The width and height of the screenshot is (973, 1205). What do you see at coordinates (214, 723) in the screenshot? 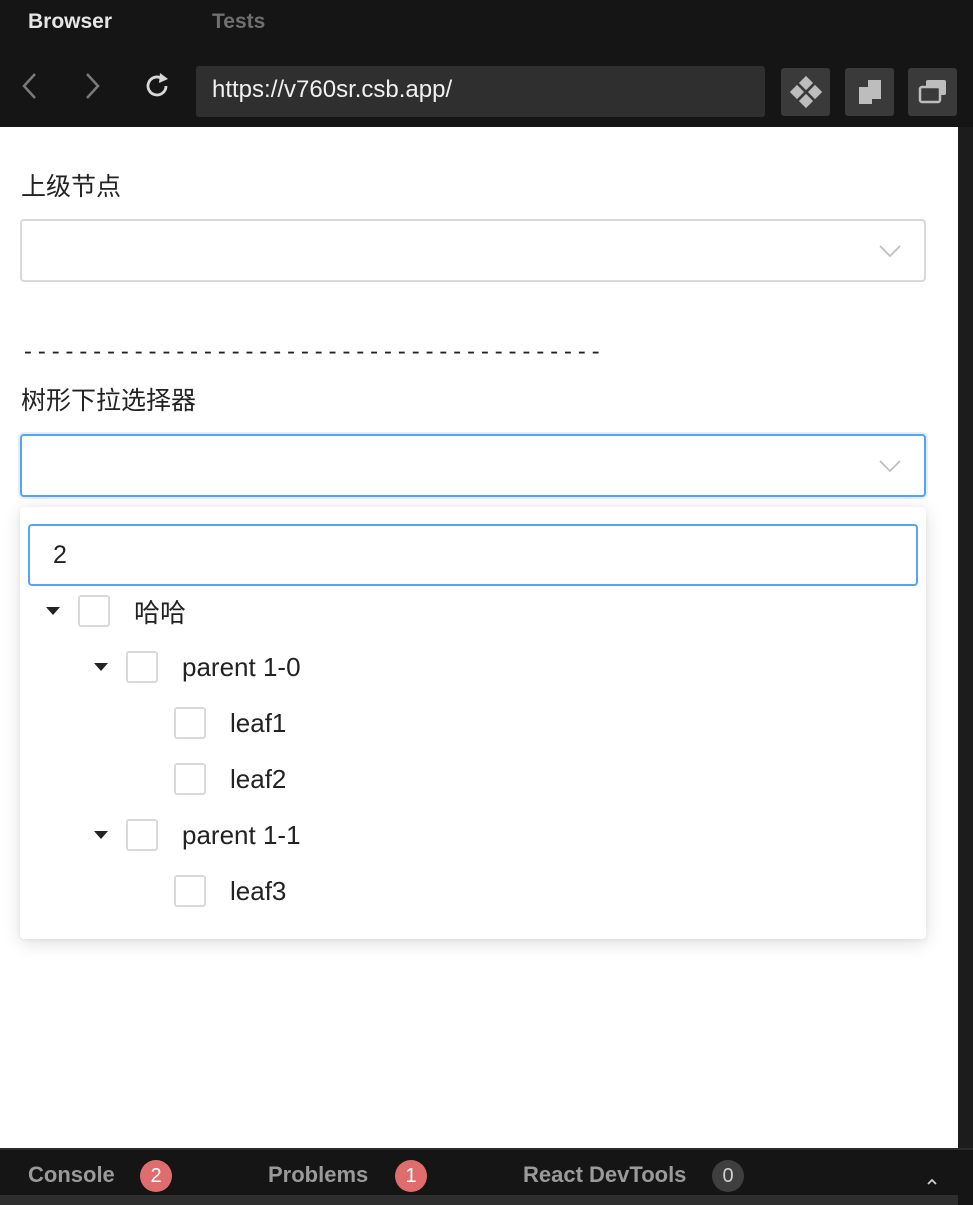
I see `tree-node-leaf1: leaf1` at bounding box center [214, 723].